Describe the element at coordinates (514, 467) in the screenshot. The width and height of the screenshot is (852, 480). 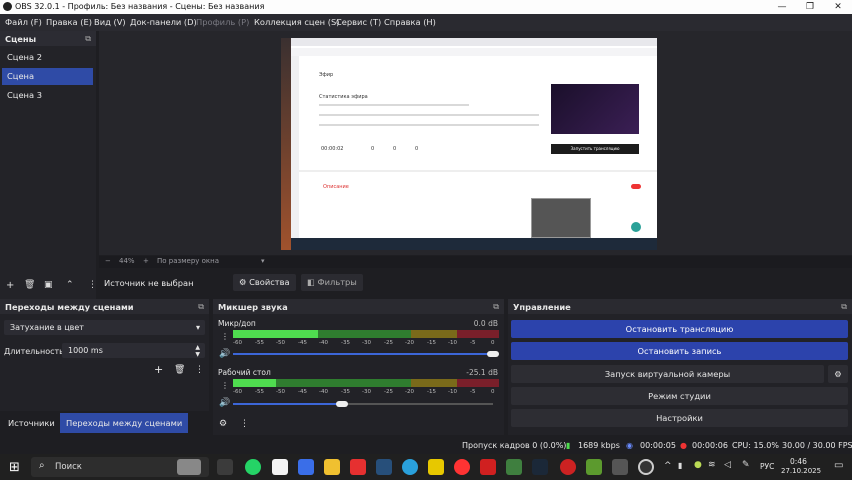
I see `minecraft-icon` at that location.